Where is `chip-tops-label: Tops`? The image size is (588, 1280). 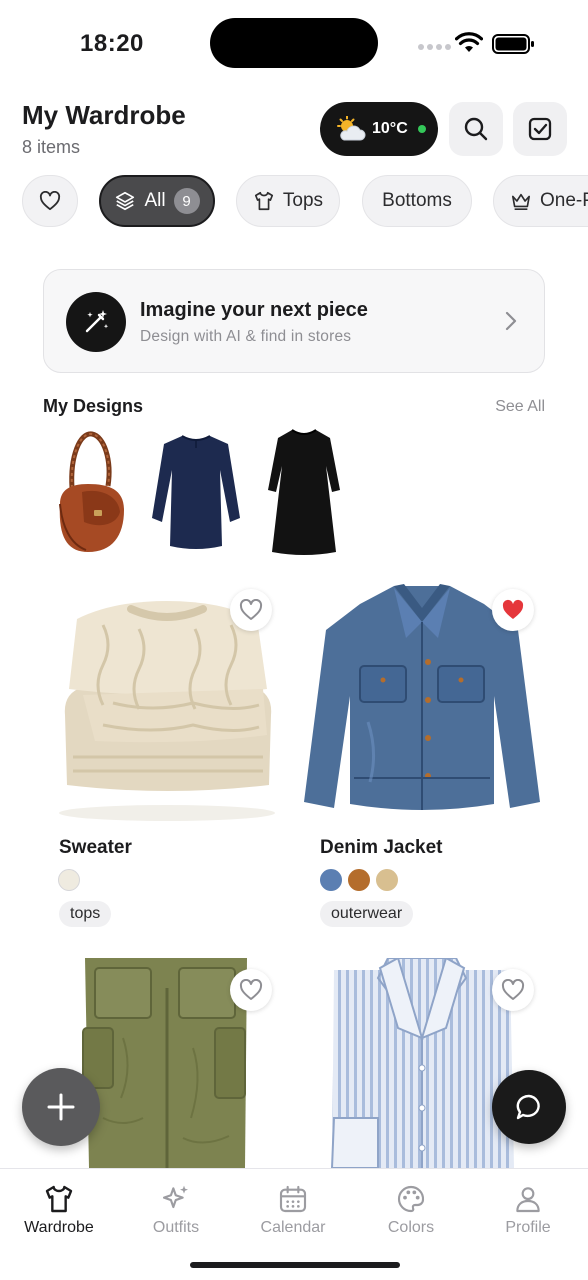
chip-tops-label: Tops is located at coordinates (303, 200).